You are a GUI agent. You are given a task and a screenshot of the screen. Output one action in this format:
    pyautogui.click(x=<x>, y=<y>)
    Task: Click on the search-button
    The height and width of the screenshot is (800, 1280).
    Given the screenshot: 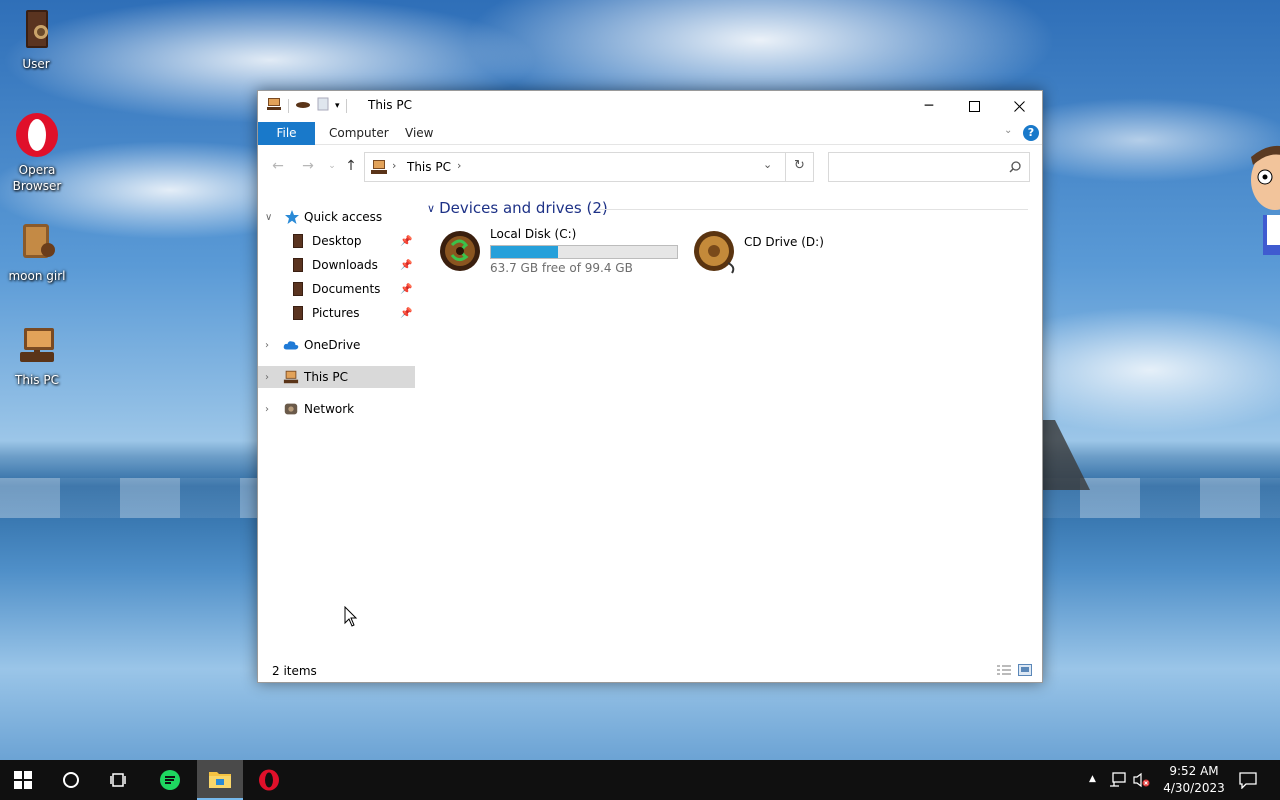 What is the action you would take?
    pyautogui.click(x=71, y=780)
    